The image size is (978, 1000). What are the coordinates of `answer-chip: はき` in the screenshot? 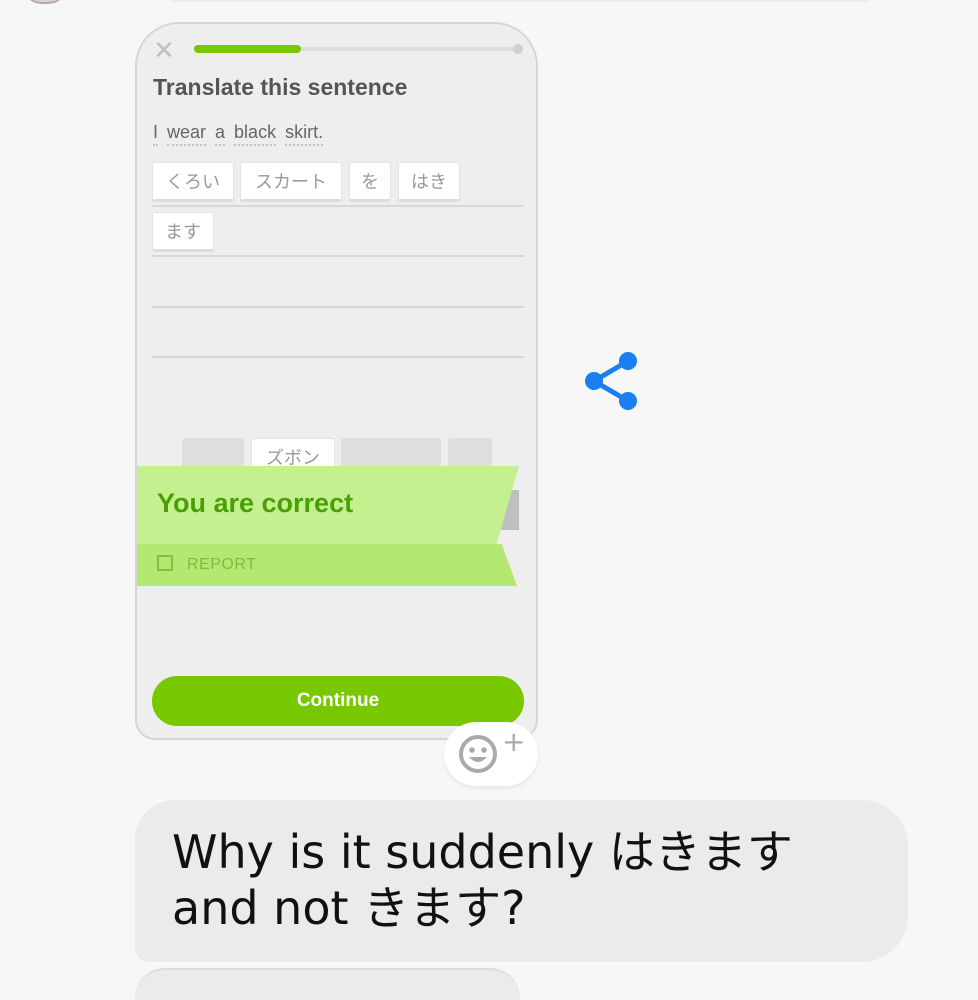 It's located at (429, 182).